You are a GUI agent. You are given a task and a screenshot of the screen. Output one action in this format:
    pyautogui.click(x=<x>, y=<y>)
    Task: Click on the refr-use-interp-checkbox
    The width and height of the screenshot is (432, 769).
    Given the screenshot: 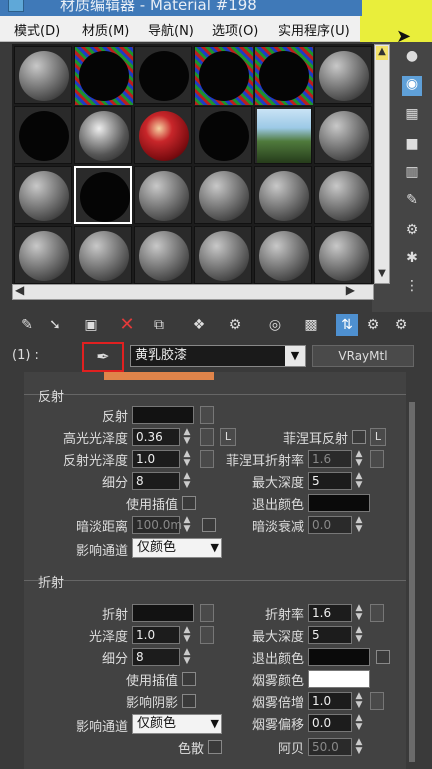 What is the action you would take?
    pyautogui.click(x=189, y=679)
    